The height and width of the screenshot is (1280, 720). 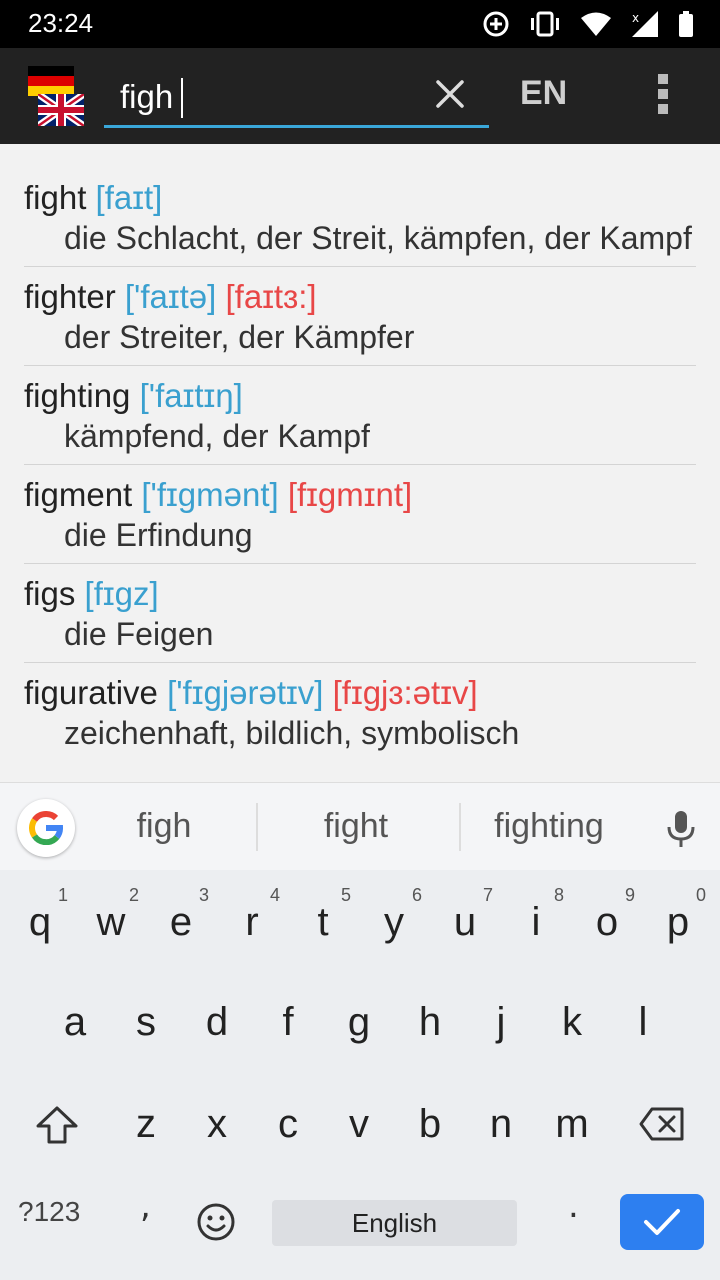 I want to click on key-k: k, so click(x=572, y=1022).